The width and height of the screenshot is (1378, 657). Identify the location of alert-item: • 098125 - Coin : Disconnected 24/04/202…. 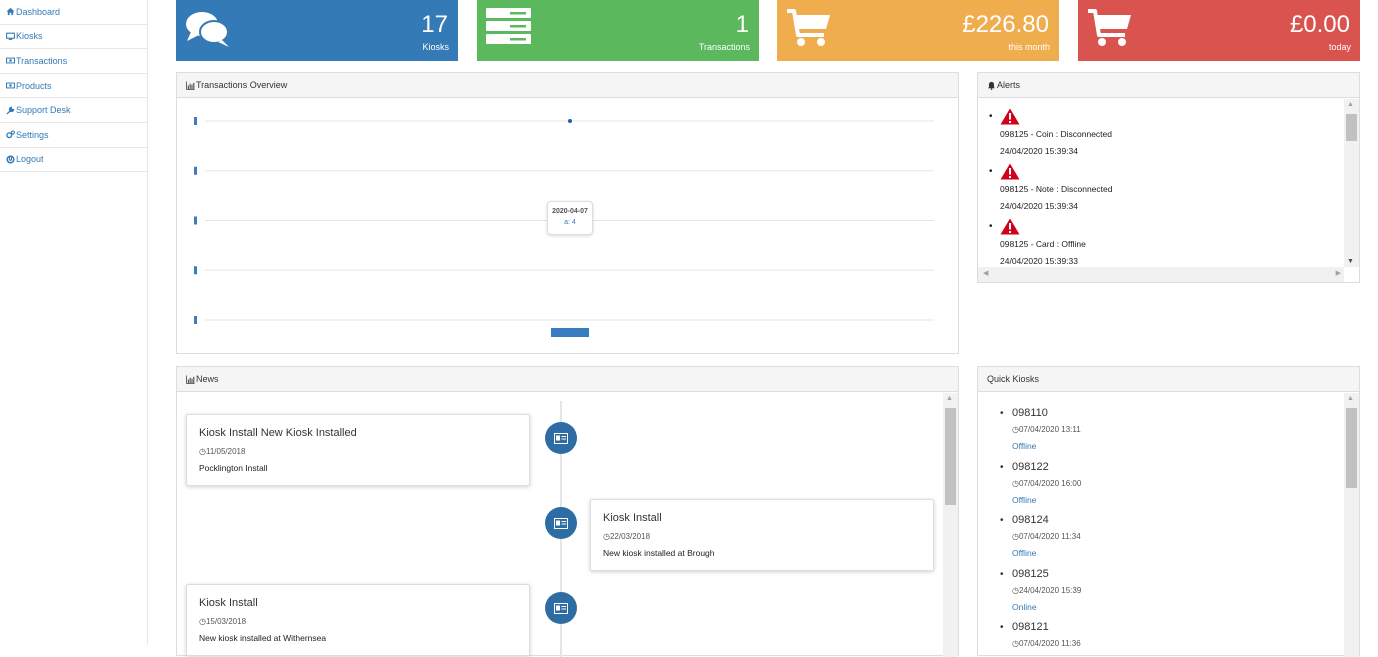
(1050, 132).